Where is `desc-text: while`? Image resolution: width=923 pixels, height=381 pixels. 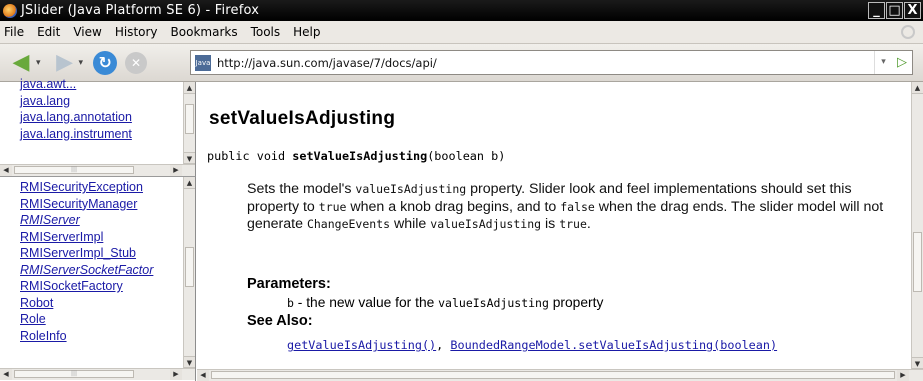
desc-text: while is located at coordinates (410, 224).